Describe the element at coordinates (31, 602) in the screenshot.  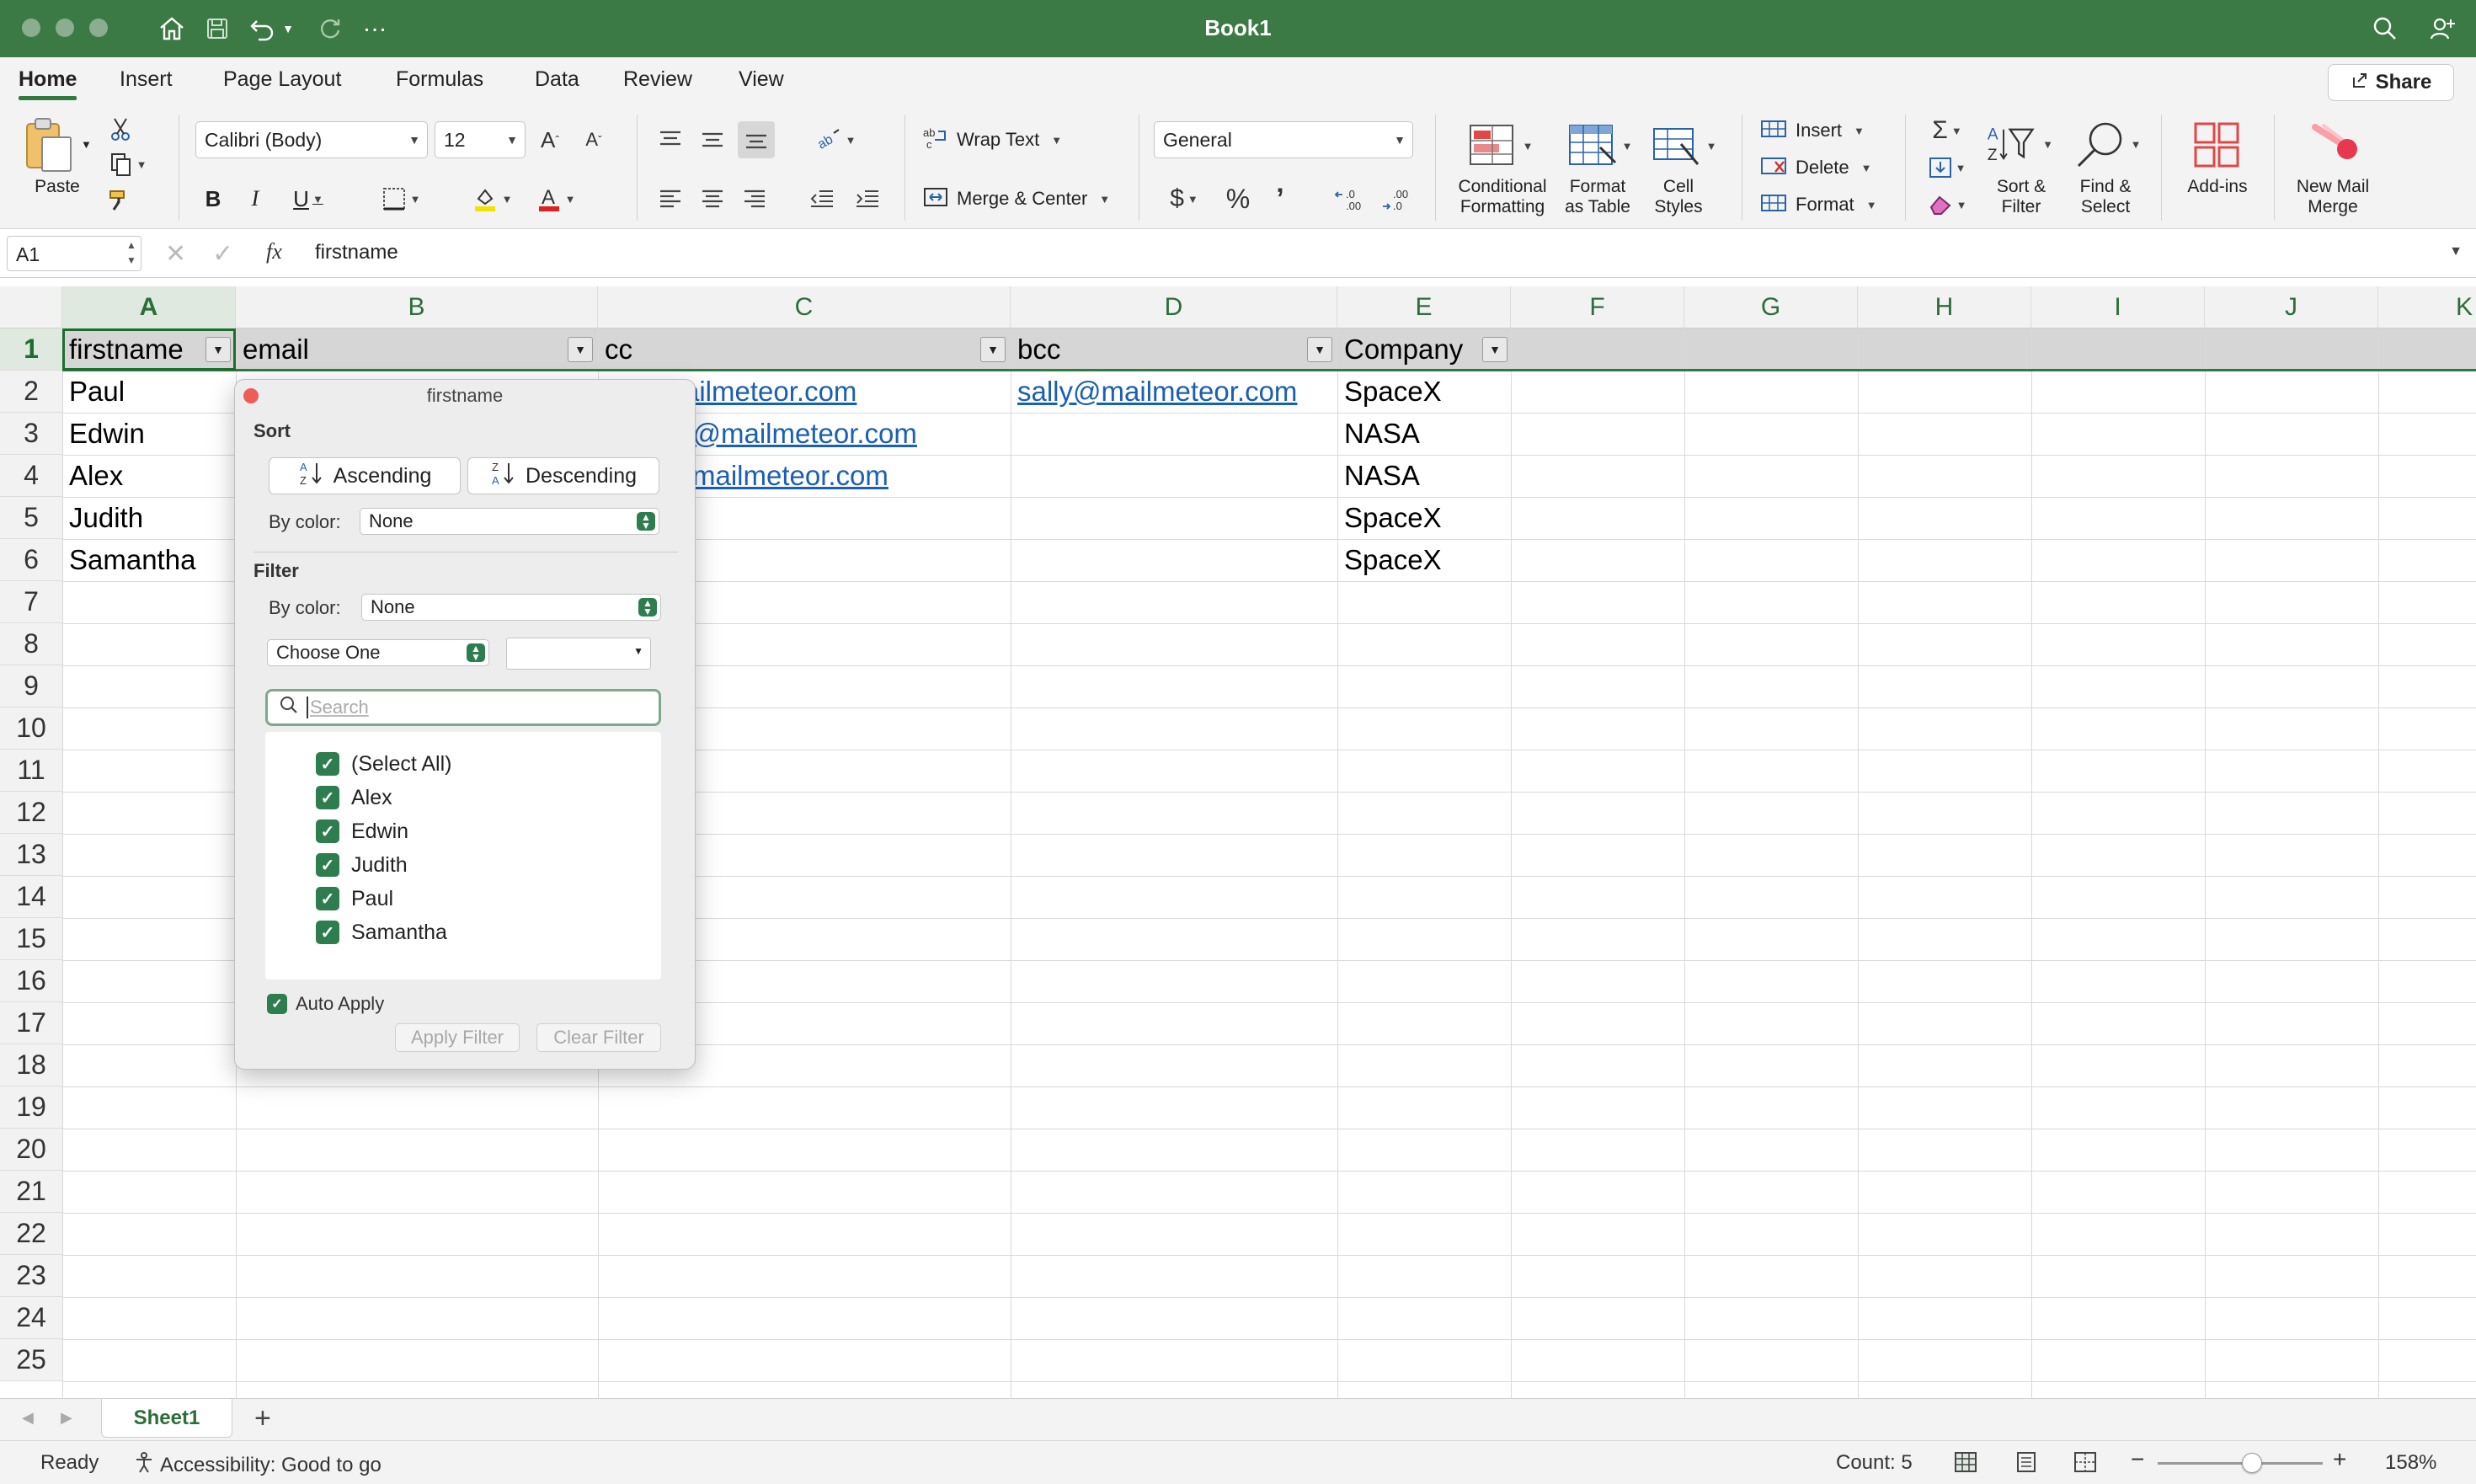
I see `row-header-7: 7` at that location.